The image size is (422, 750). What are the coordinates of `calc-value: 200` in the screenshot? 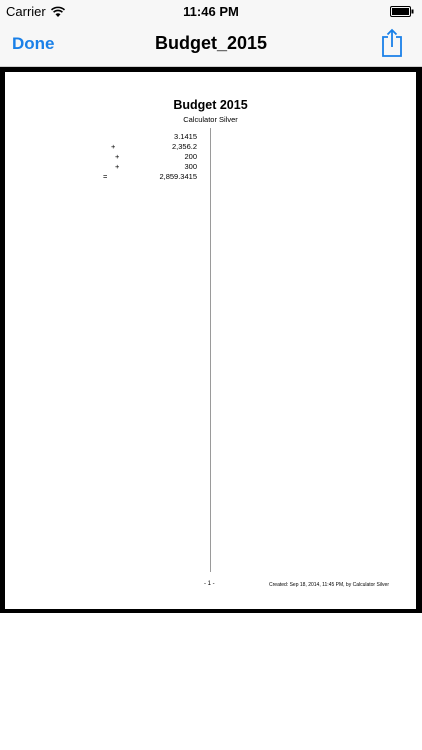 It's located at (190, 156).